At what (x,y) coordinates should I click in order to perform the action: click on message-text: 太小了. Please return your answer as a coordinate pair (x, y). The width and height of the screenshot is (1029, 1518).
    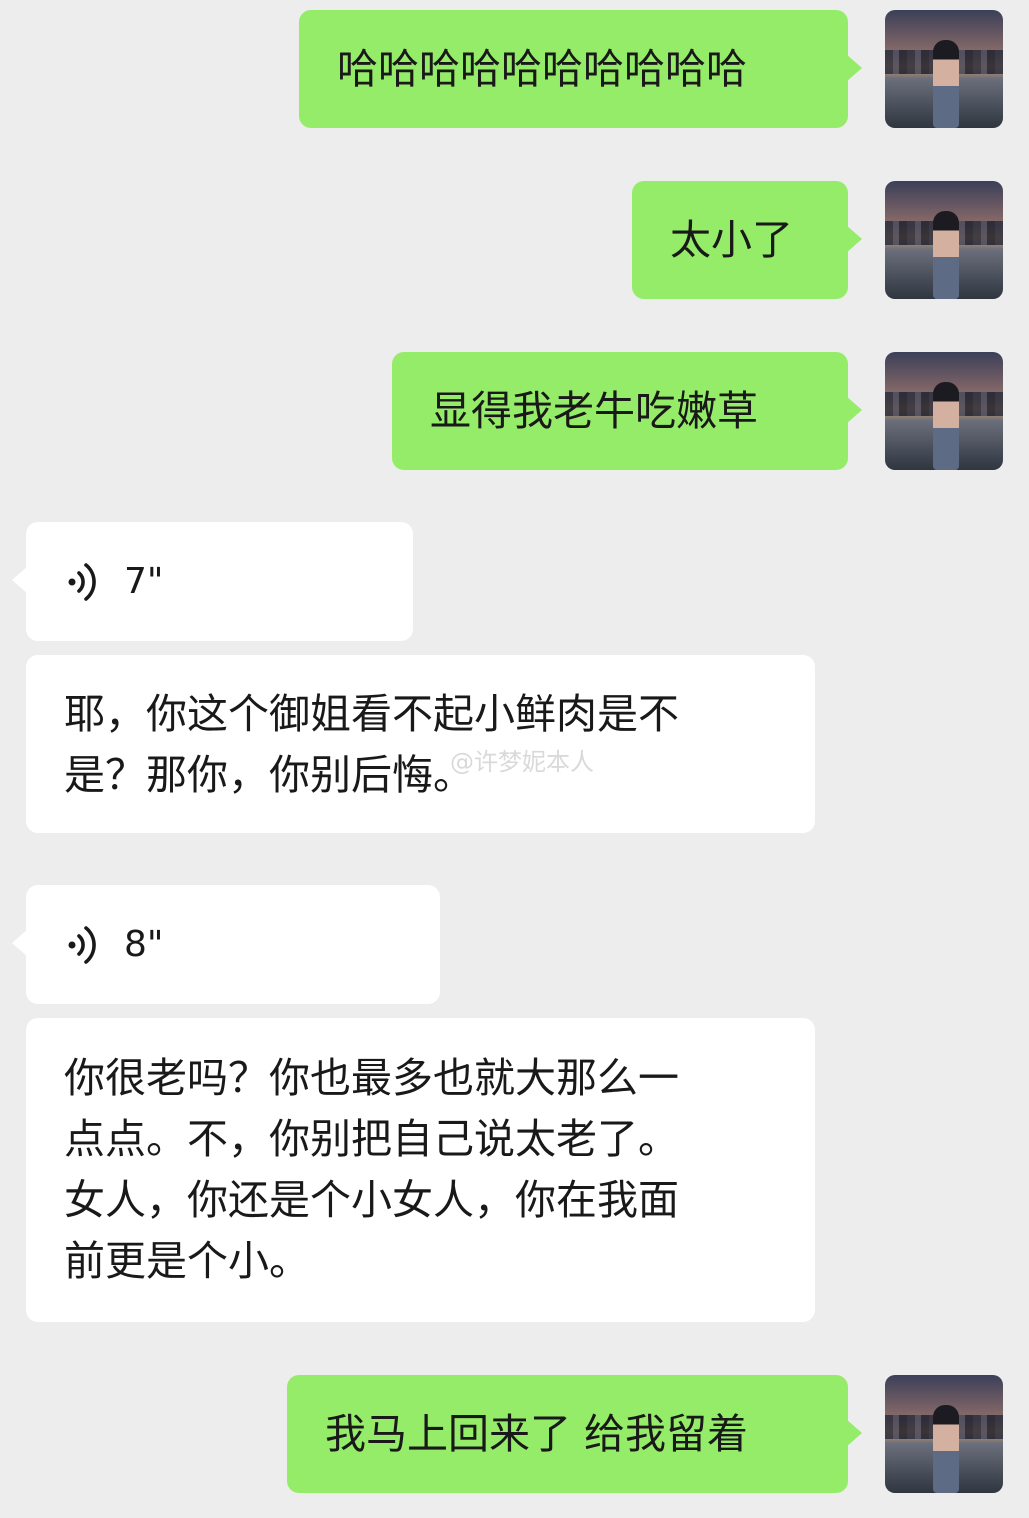
    Looking at the image, I should click on (731, 240).